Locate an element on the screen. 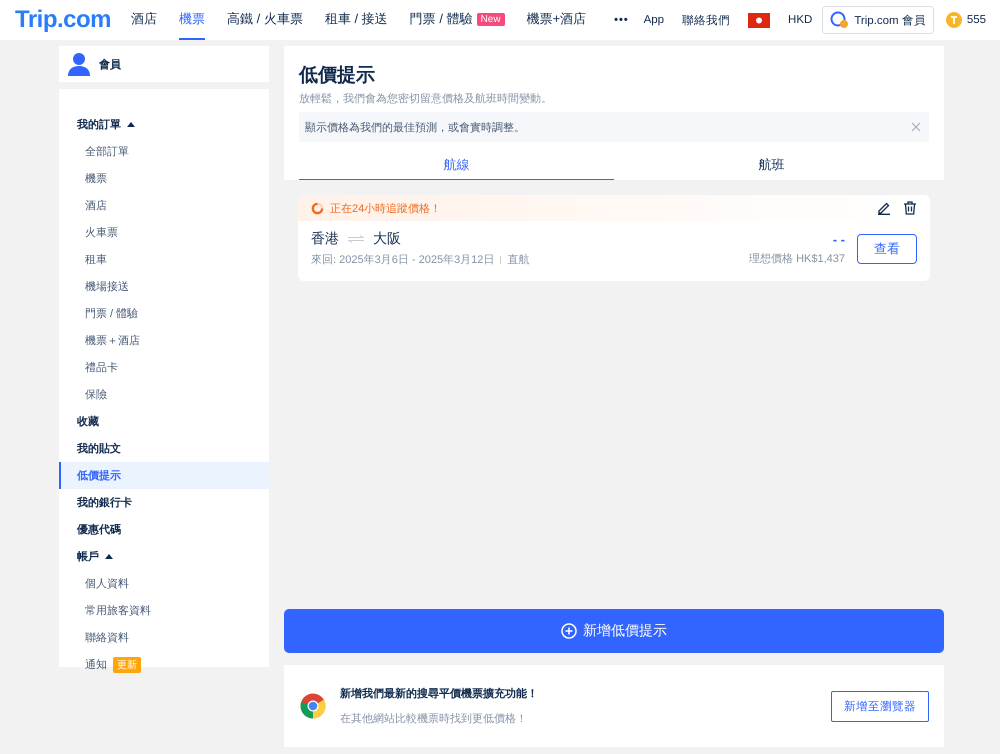 This screenshot has width=1000, height=754. origin-city: 香港 is located at coordinates (325, 239).